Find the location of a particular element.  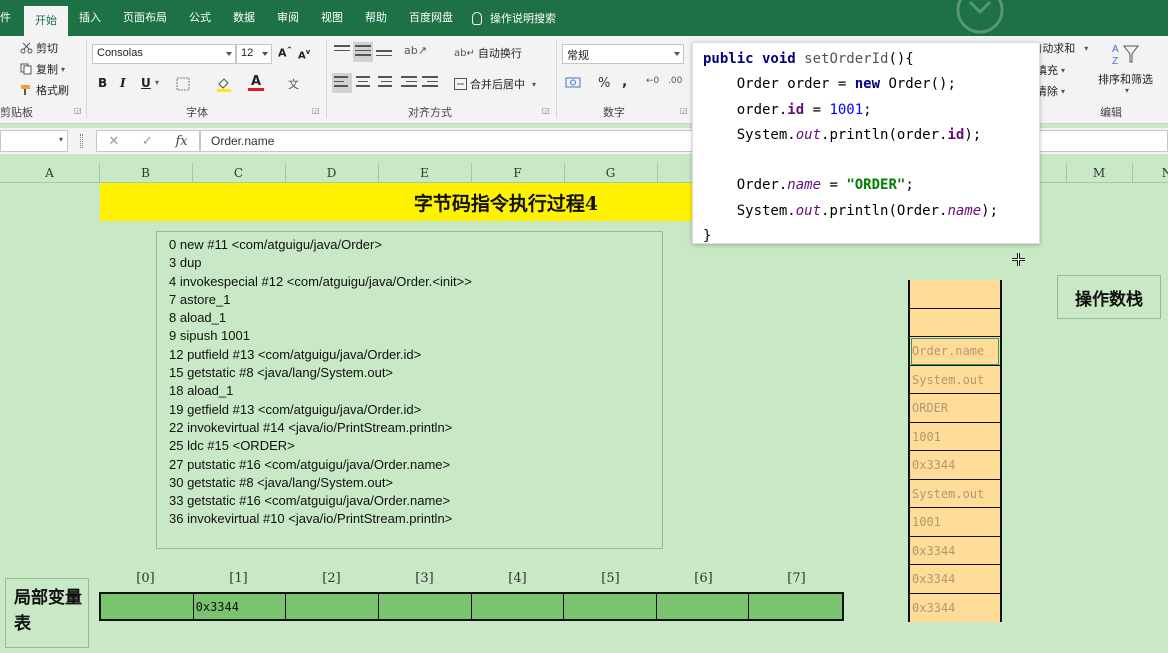

tab-data: 数据 is located at coordinates (244, 18).